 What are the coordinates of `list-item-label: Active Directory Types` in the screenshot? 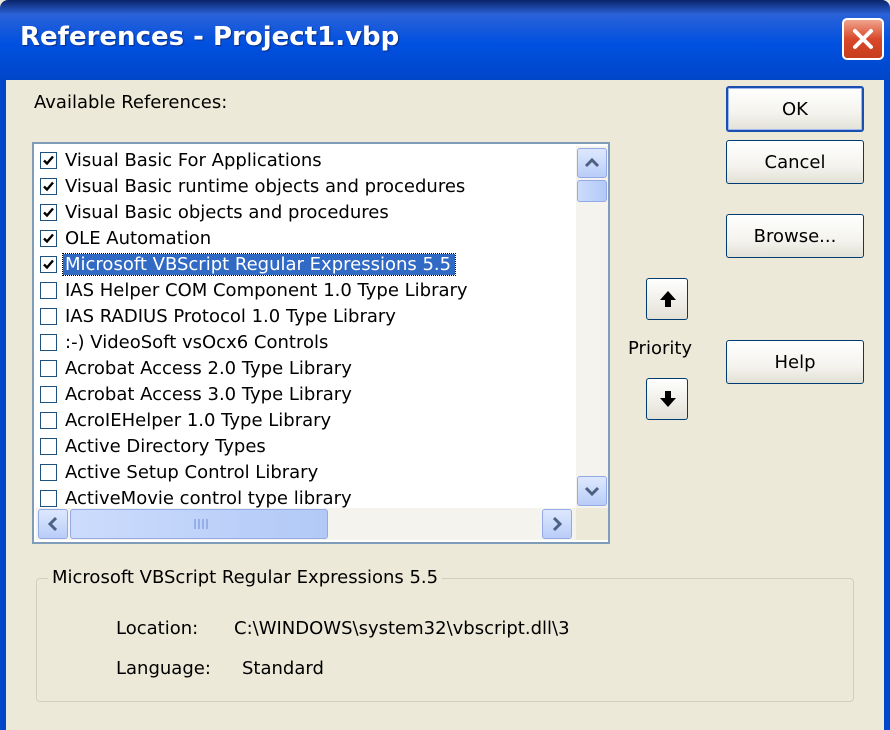 It's located at (165, 446).